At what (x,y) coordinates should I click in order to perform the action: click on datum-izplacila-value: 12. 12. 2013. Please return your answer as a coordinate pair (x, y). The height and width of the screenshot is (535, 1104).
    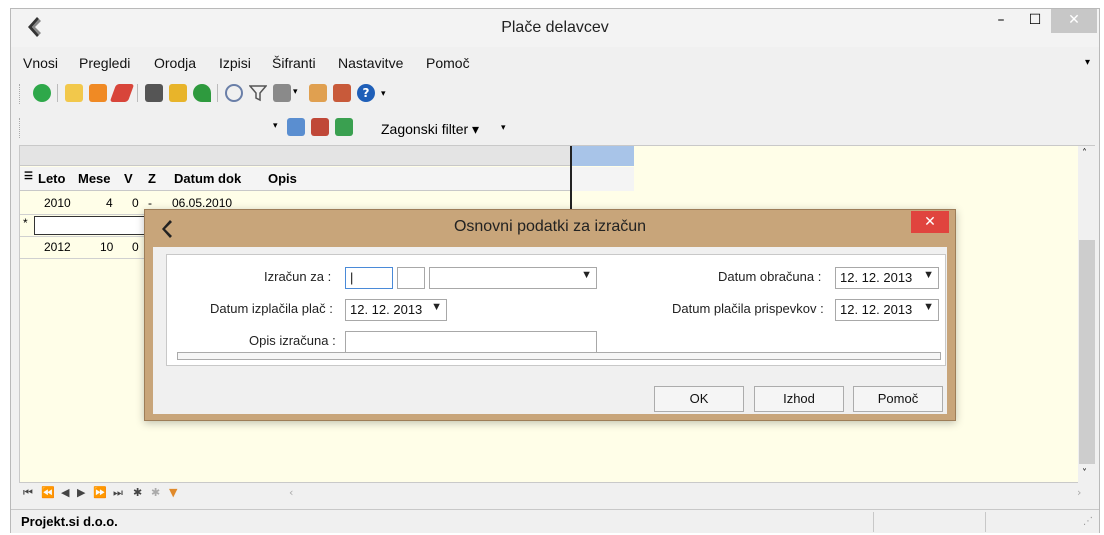
    Looking at the image, I should click on (386, 309).